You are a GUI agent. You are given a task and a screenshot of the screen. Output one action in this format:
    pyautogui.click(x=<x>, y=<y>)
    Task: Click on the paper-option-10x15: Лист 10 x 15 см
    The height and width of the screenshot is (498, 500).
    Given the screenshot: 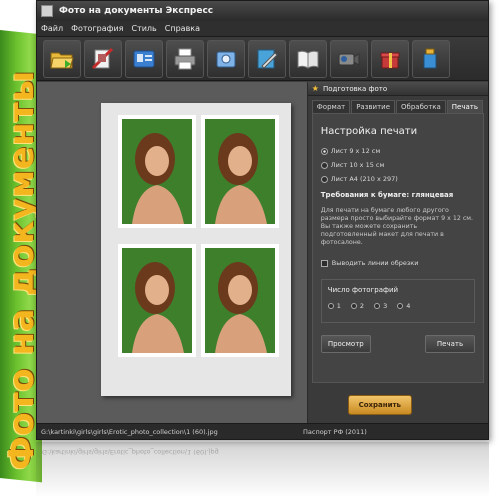 What is the action you would take?
    pyautogui.click(x=397, y=165)
    